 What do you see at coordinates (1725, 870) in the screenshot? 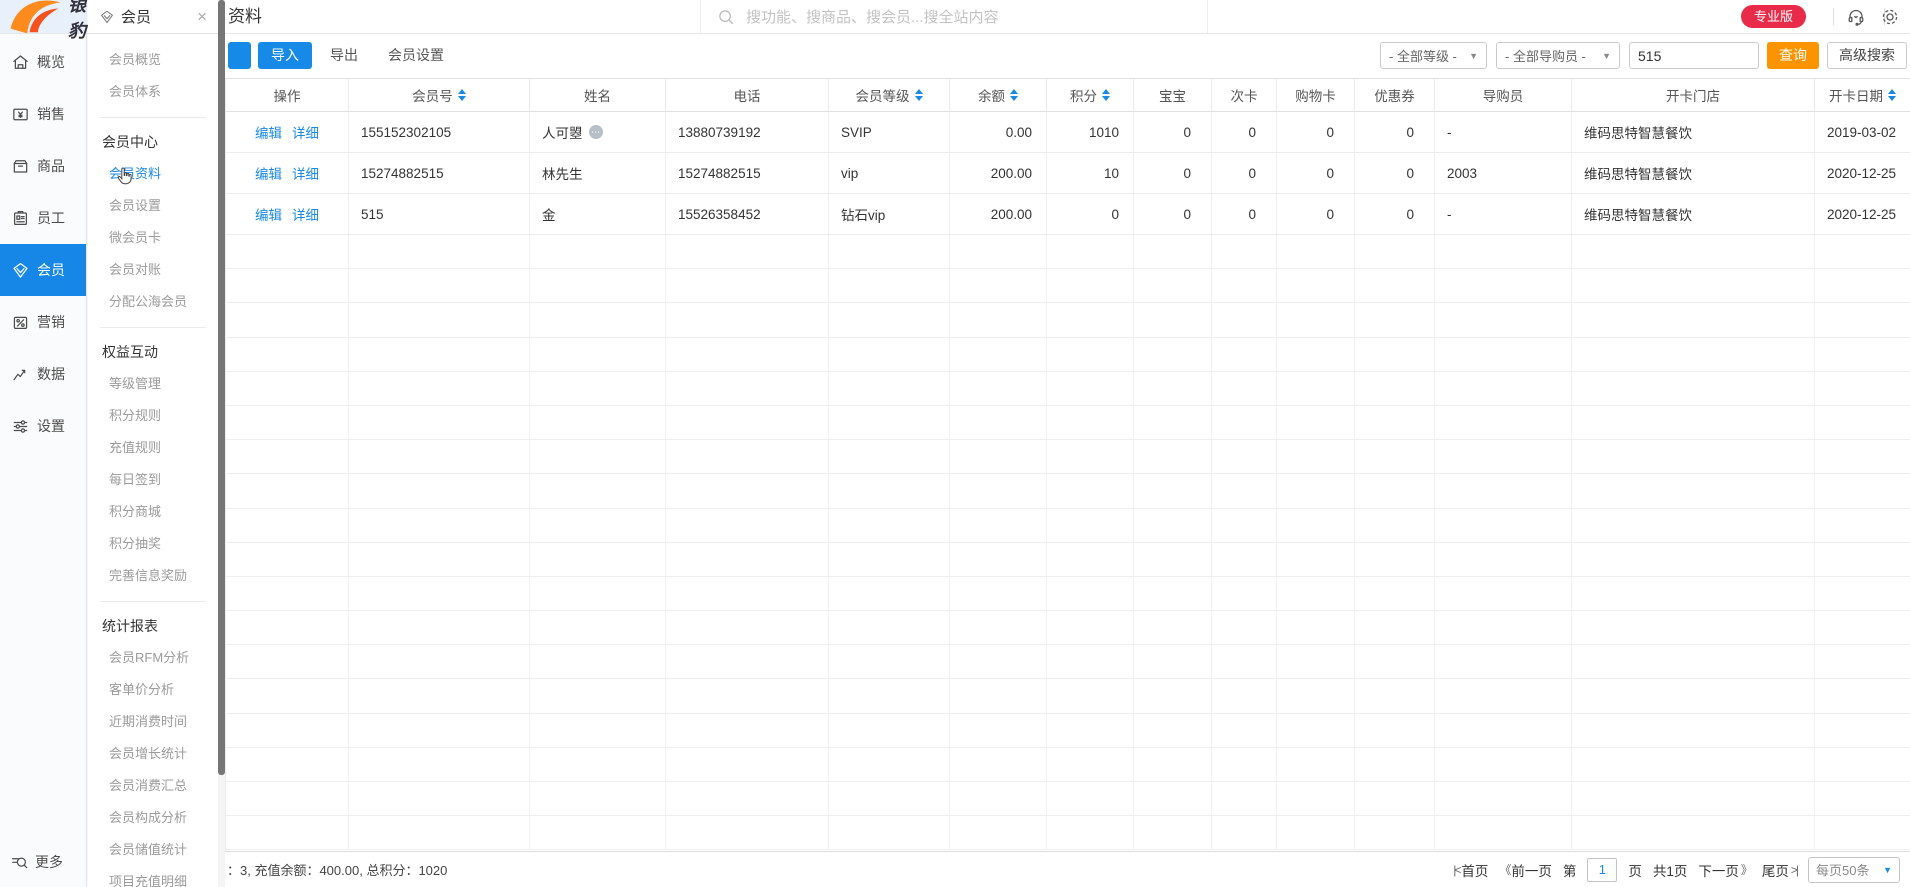
I see `pagination-next: 下一页》` at bounding box center [1725, 870].